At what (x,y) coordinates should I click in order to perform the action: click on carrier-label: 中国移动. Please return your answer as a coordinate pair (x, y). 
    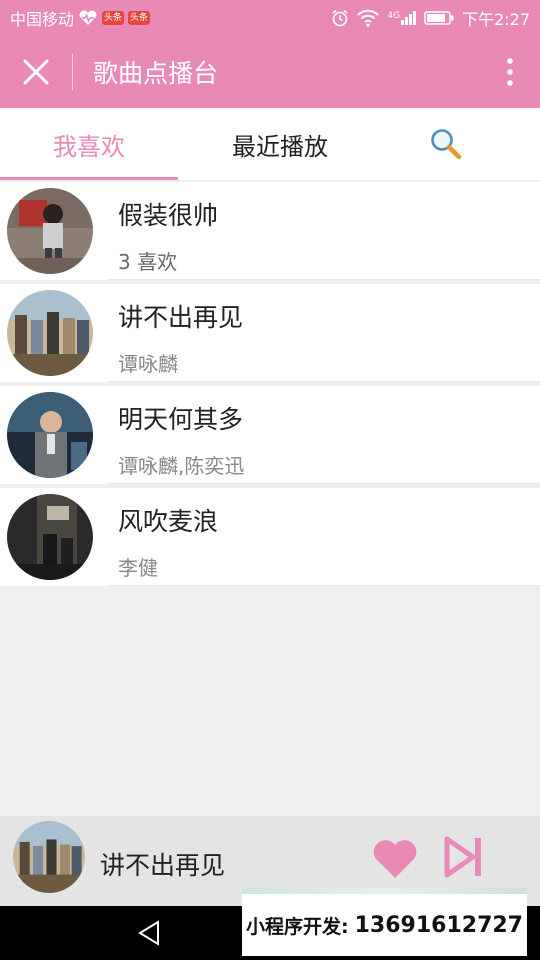
    Looking at the image, I should click on (42, 19).